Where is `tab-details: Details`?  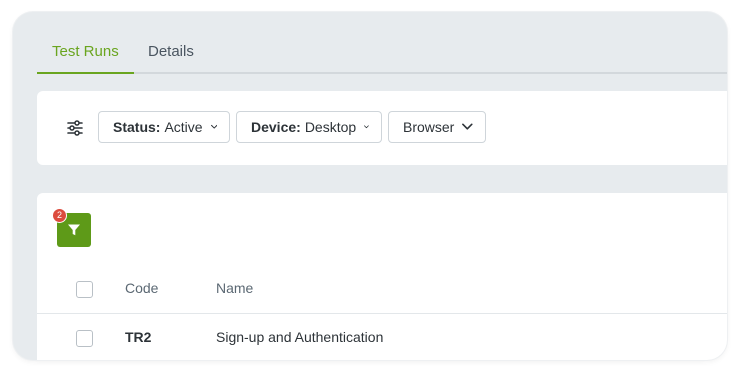
tab-details: Details is located at coordinates (171, 57).